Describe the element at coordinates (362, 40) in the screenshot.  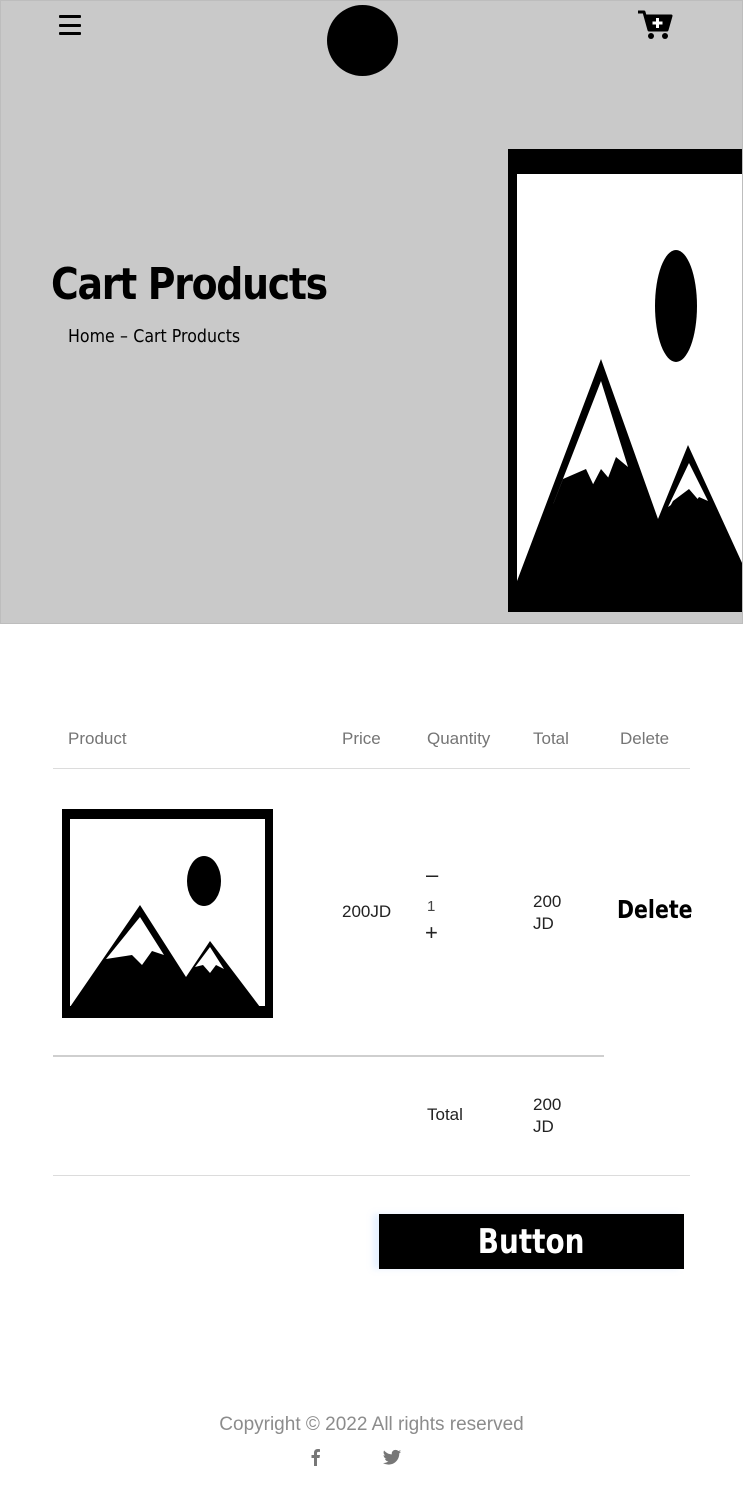
I see `logo` at that location.